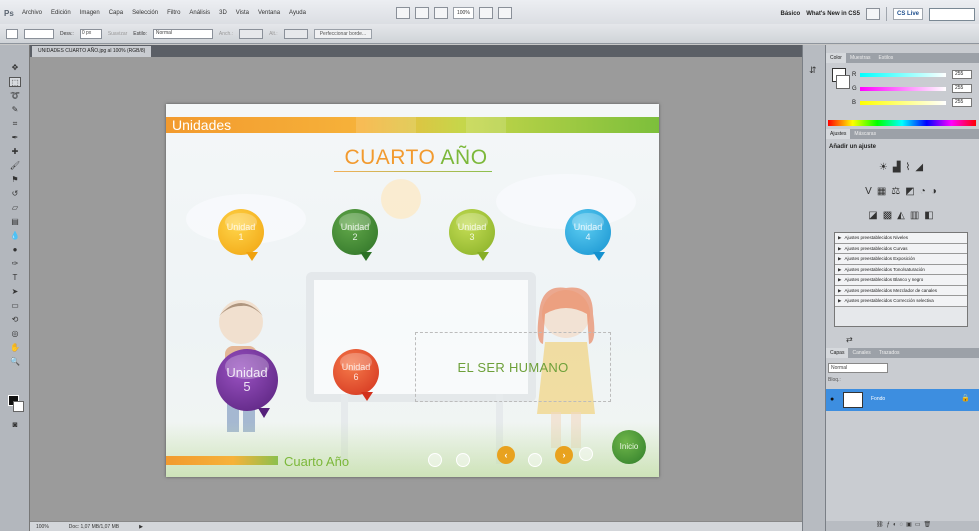 This screenshot has height=531, width=979. Describe the element at coordinates (903, 89) in the screenshot. I see `green-slider` at that location.